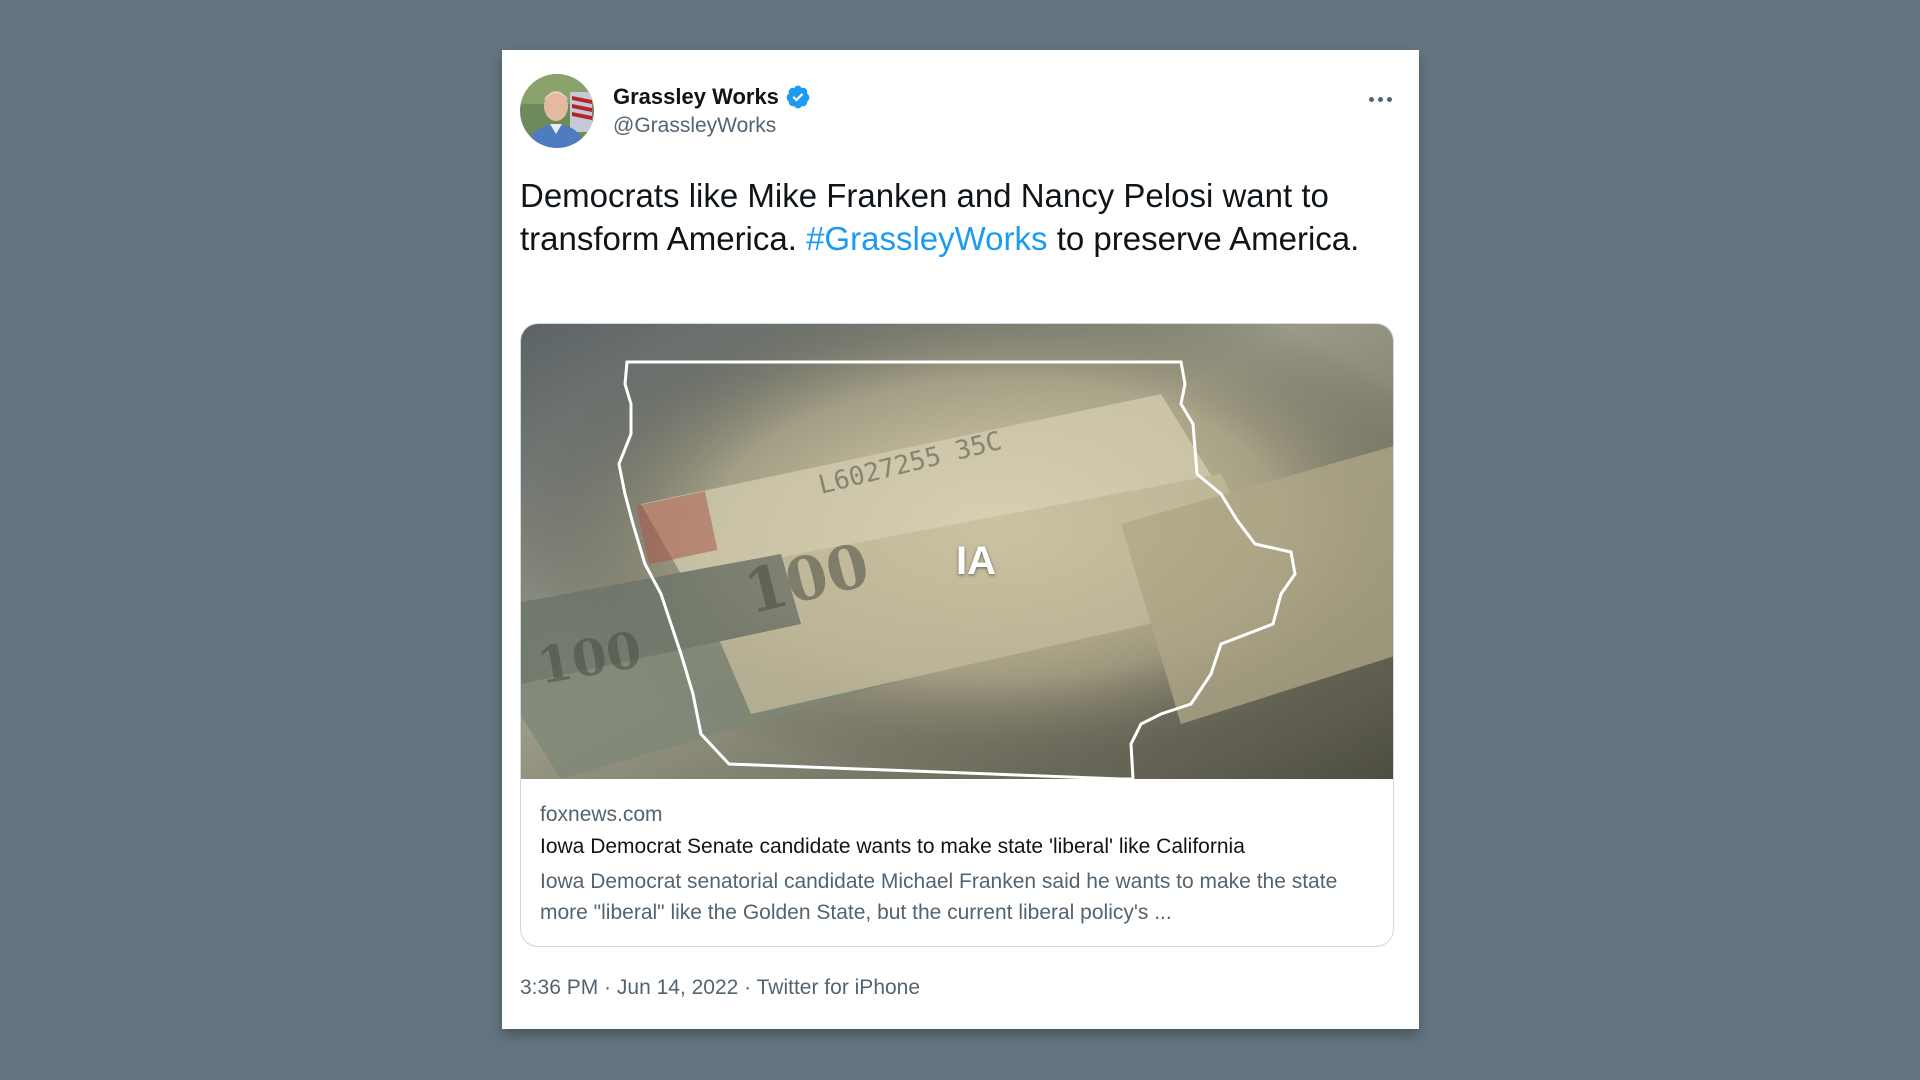 This screenshot has height=1080, width=1920. I want to click on avatar-photo-icon, so click(557, 111).